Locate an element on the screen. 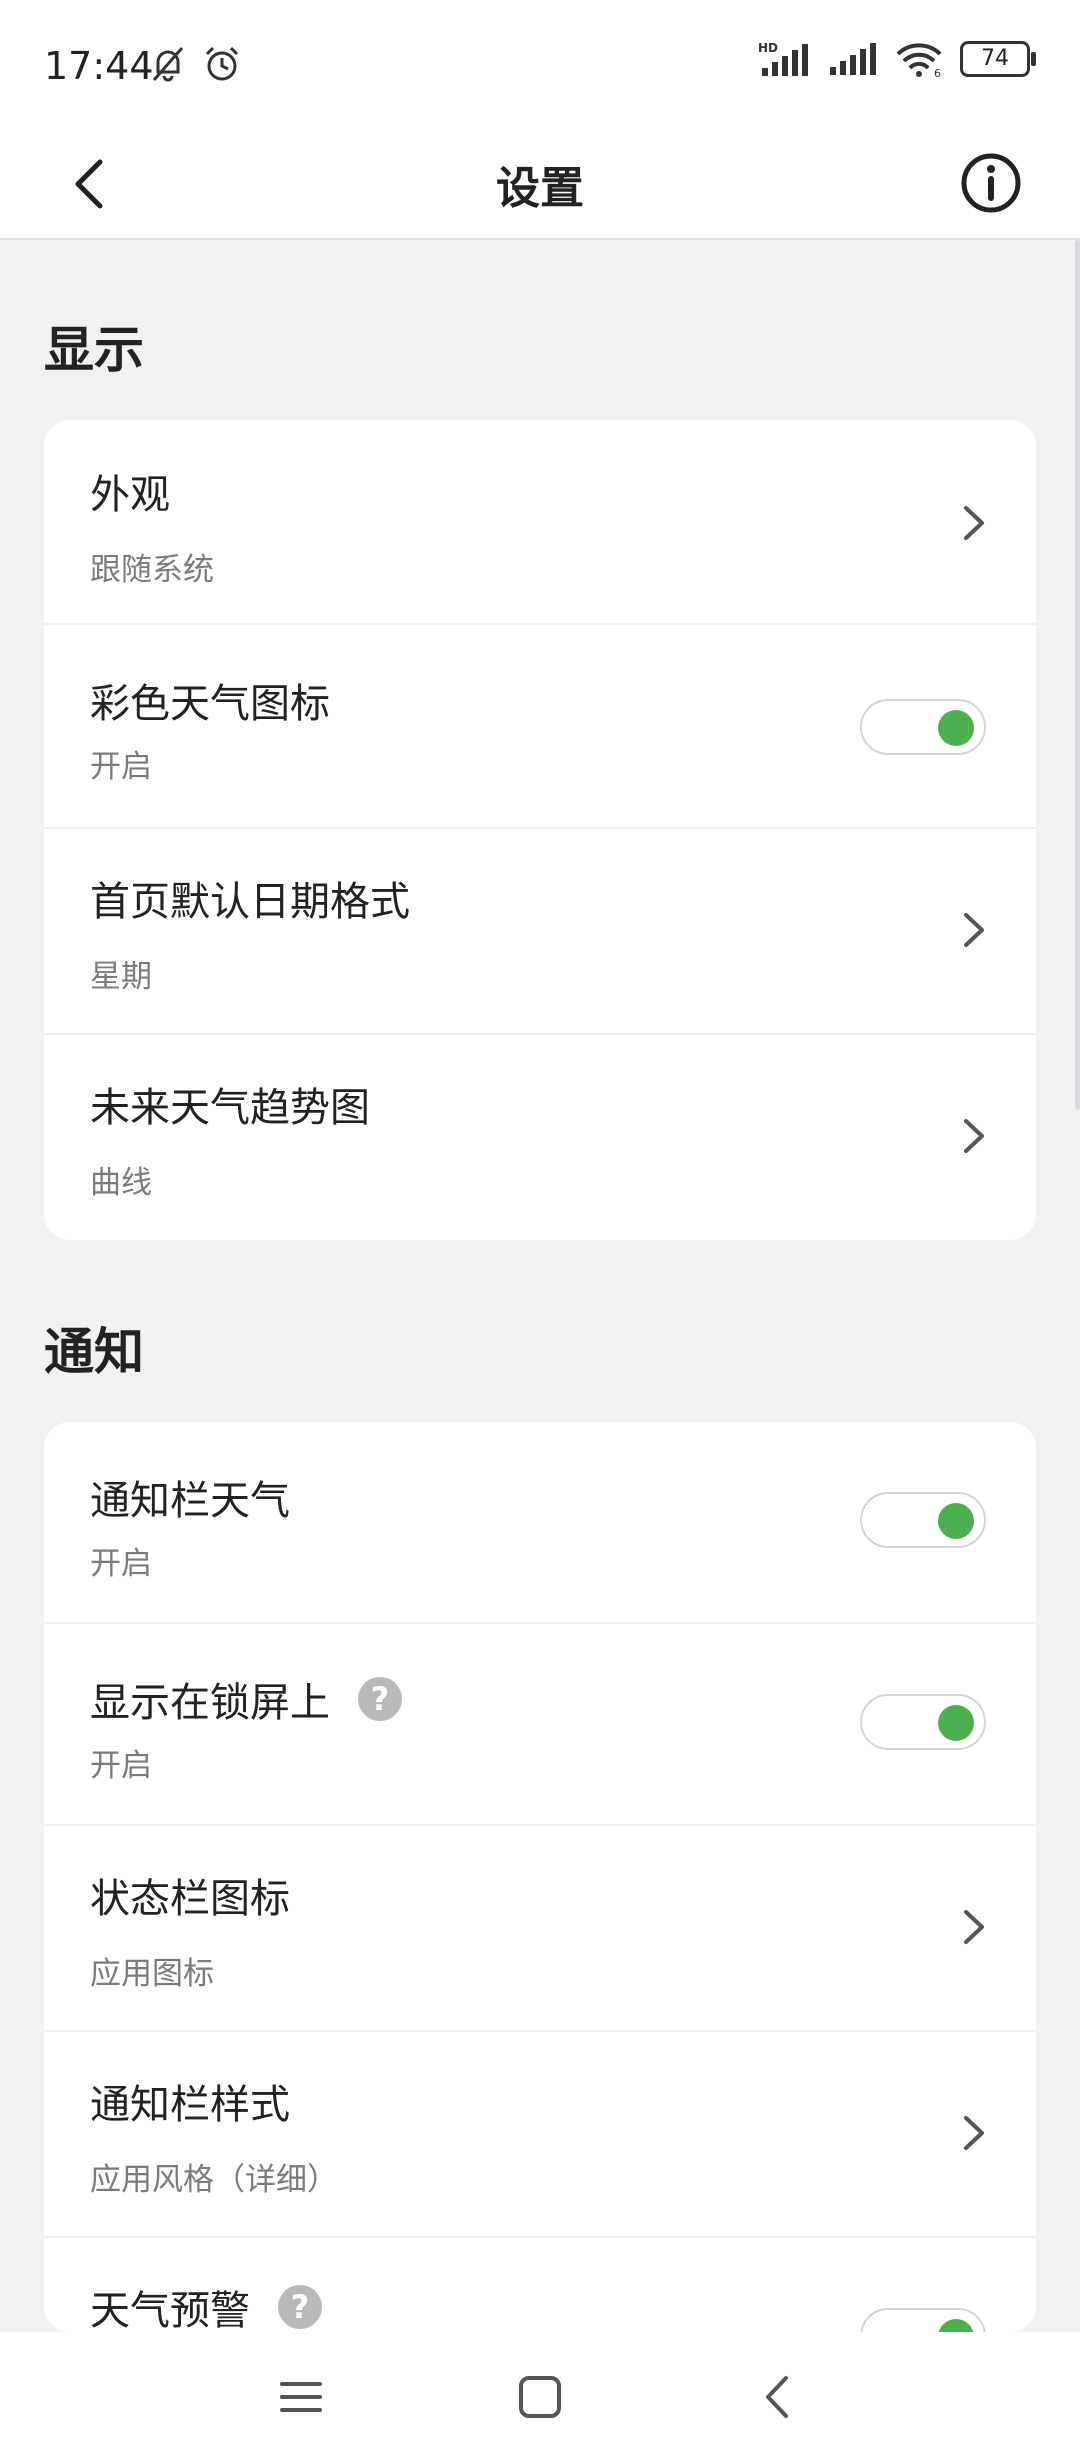 The width and height of the screenshot is (1080, 2460). setting-subtitle: 应用图标 is located at coordinates (152, 1974).